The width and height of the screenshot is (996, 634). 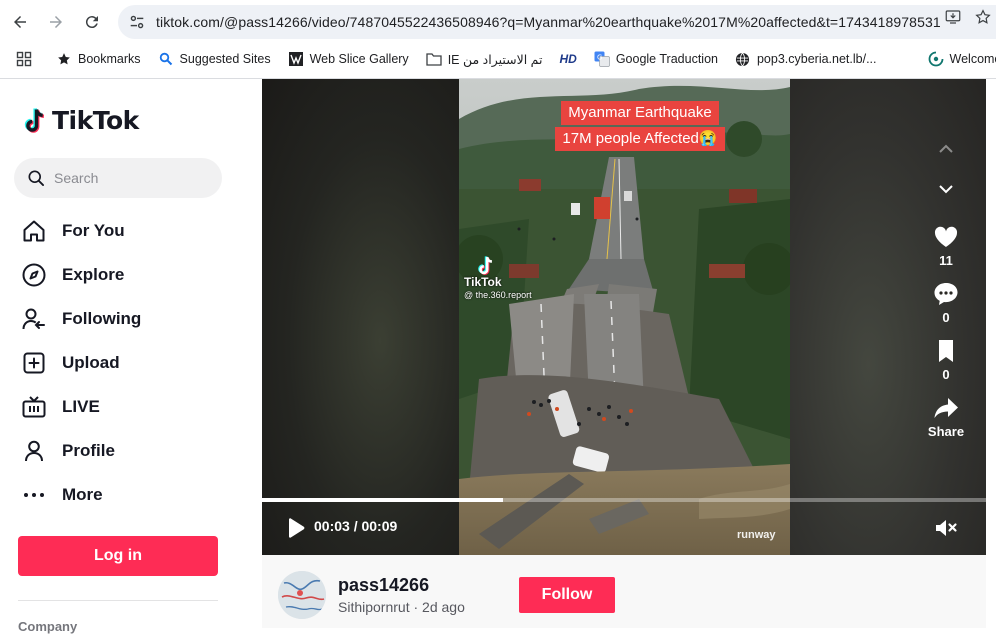 I want to click on nav-label: More, so click(x=82, y=494).